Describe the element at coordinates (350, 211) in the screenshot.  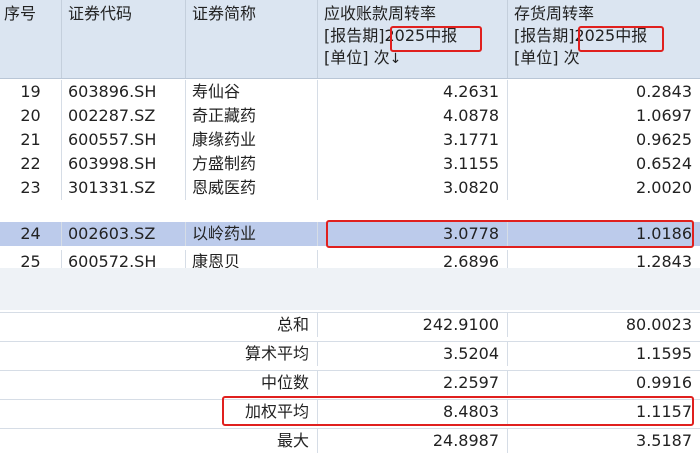
I see `row-spacer` at that location.